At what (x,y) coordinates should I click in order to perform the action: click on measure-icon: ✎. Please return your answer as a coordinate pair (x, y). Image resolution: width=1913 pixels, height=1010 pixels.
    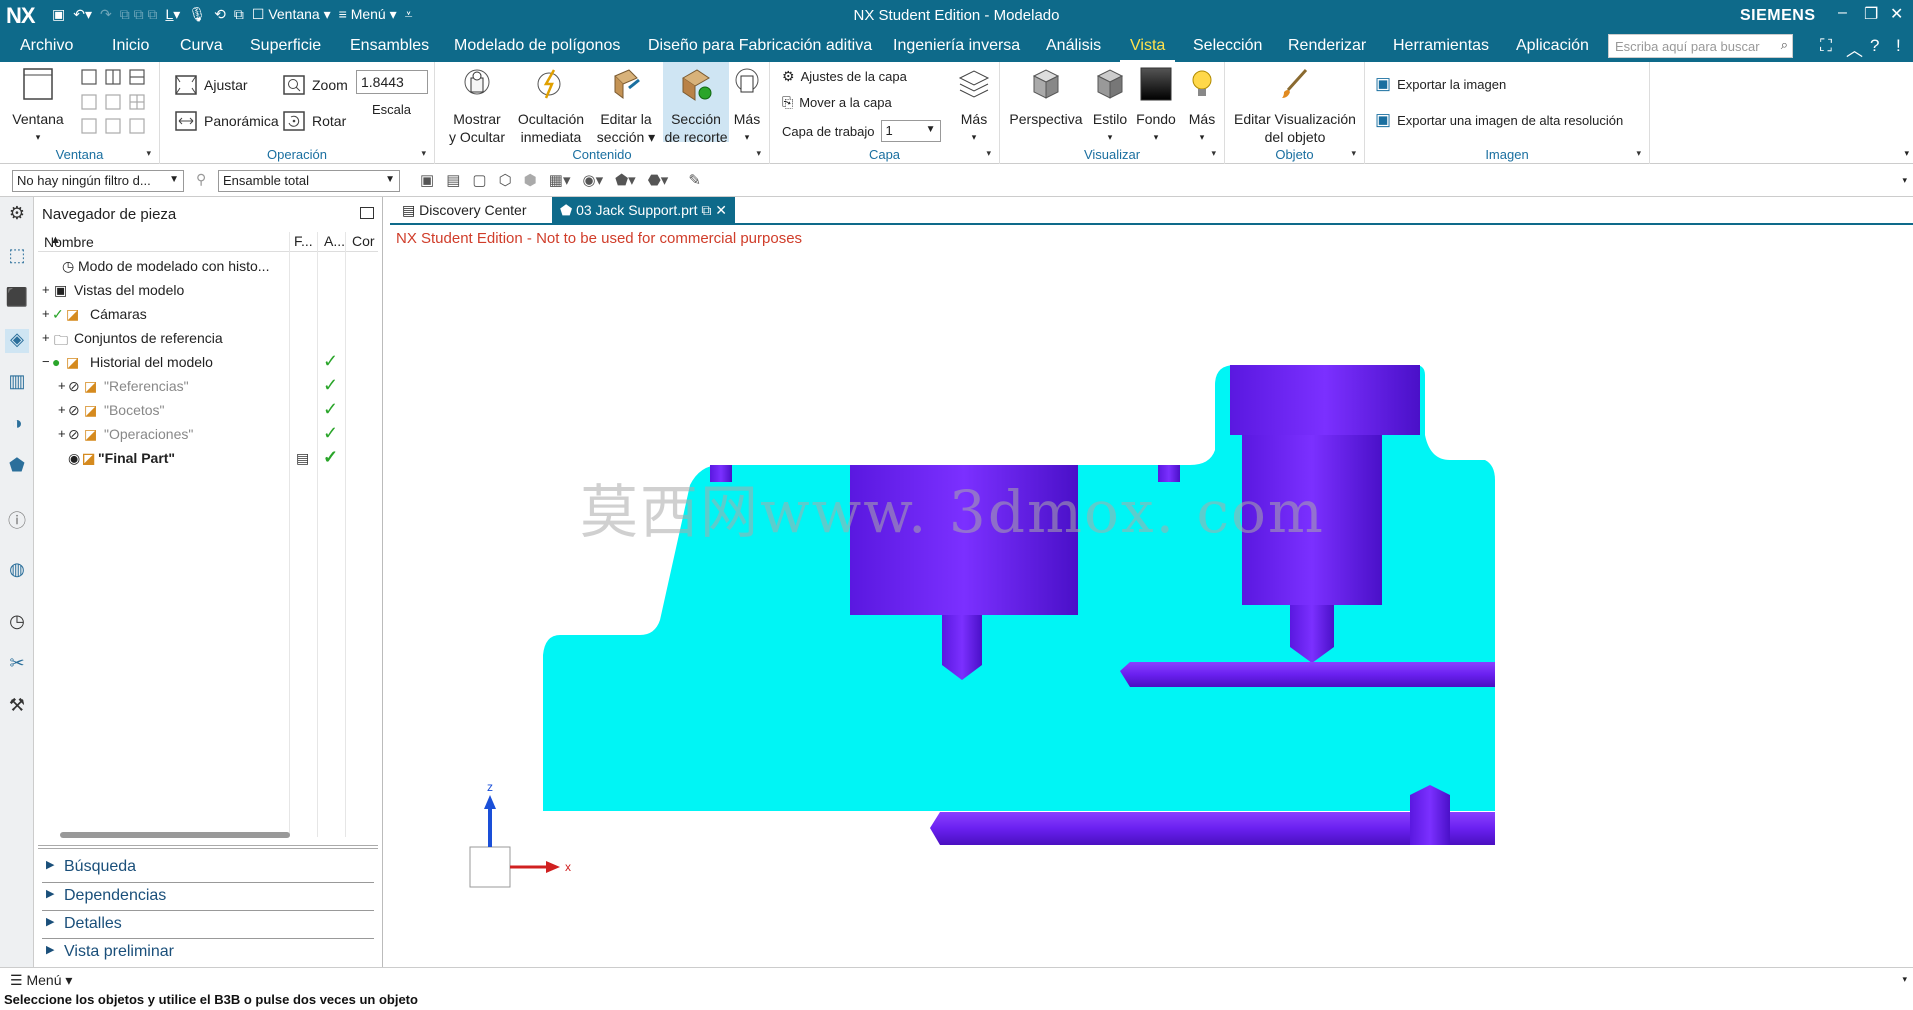
    Looking at the image, I should click on (694, 180).